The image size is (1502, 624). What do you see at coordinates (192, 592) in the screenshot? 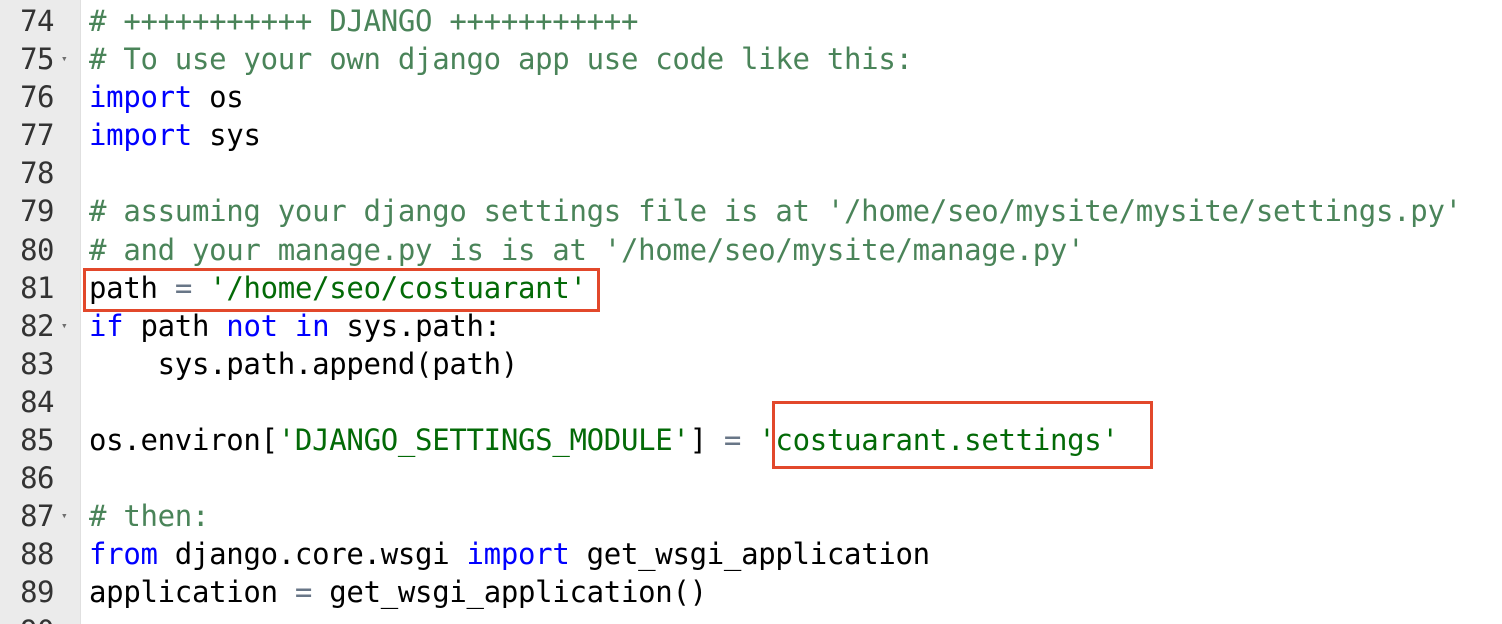
I see `token-plain: application` at bounding box center [192, 592].